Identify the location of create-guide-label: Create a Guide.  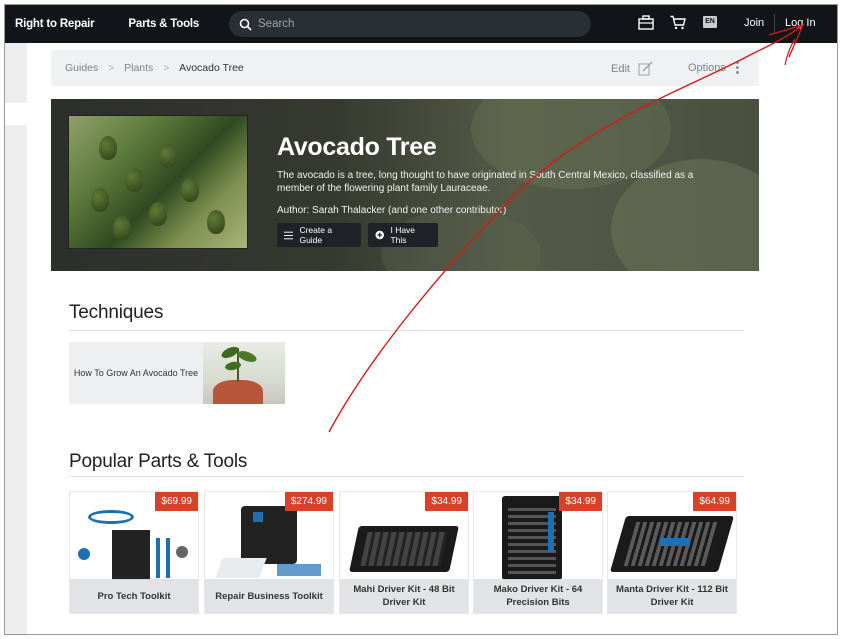
(316, 235).